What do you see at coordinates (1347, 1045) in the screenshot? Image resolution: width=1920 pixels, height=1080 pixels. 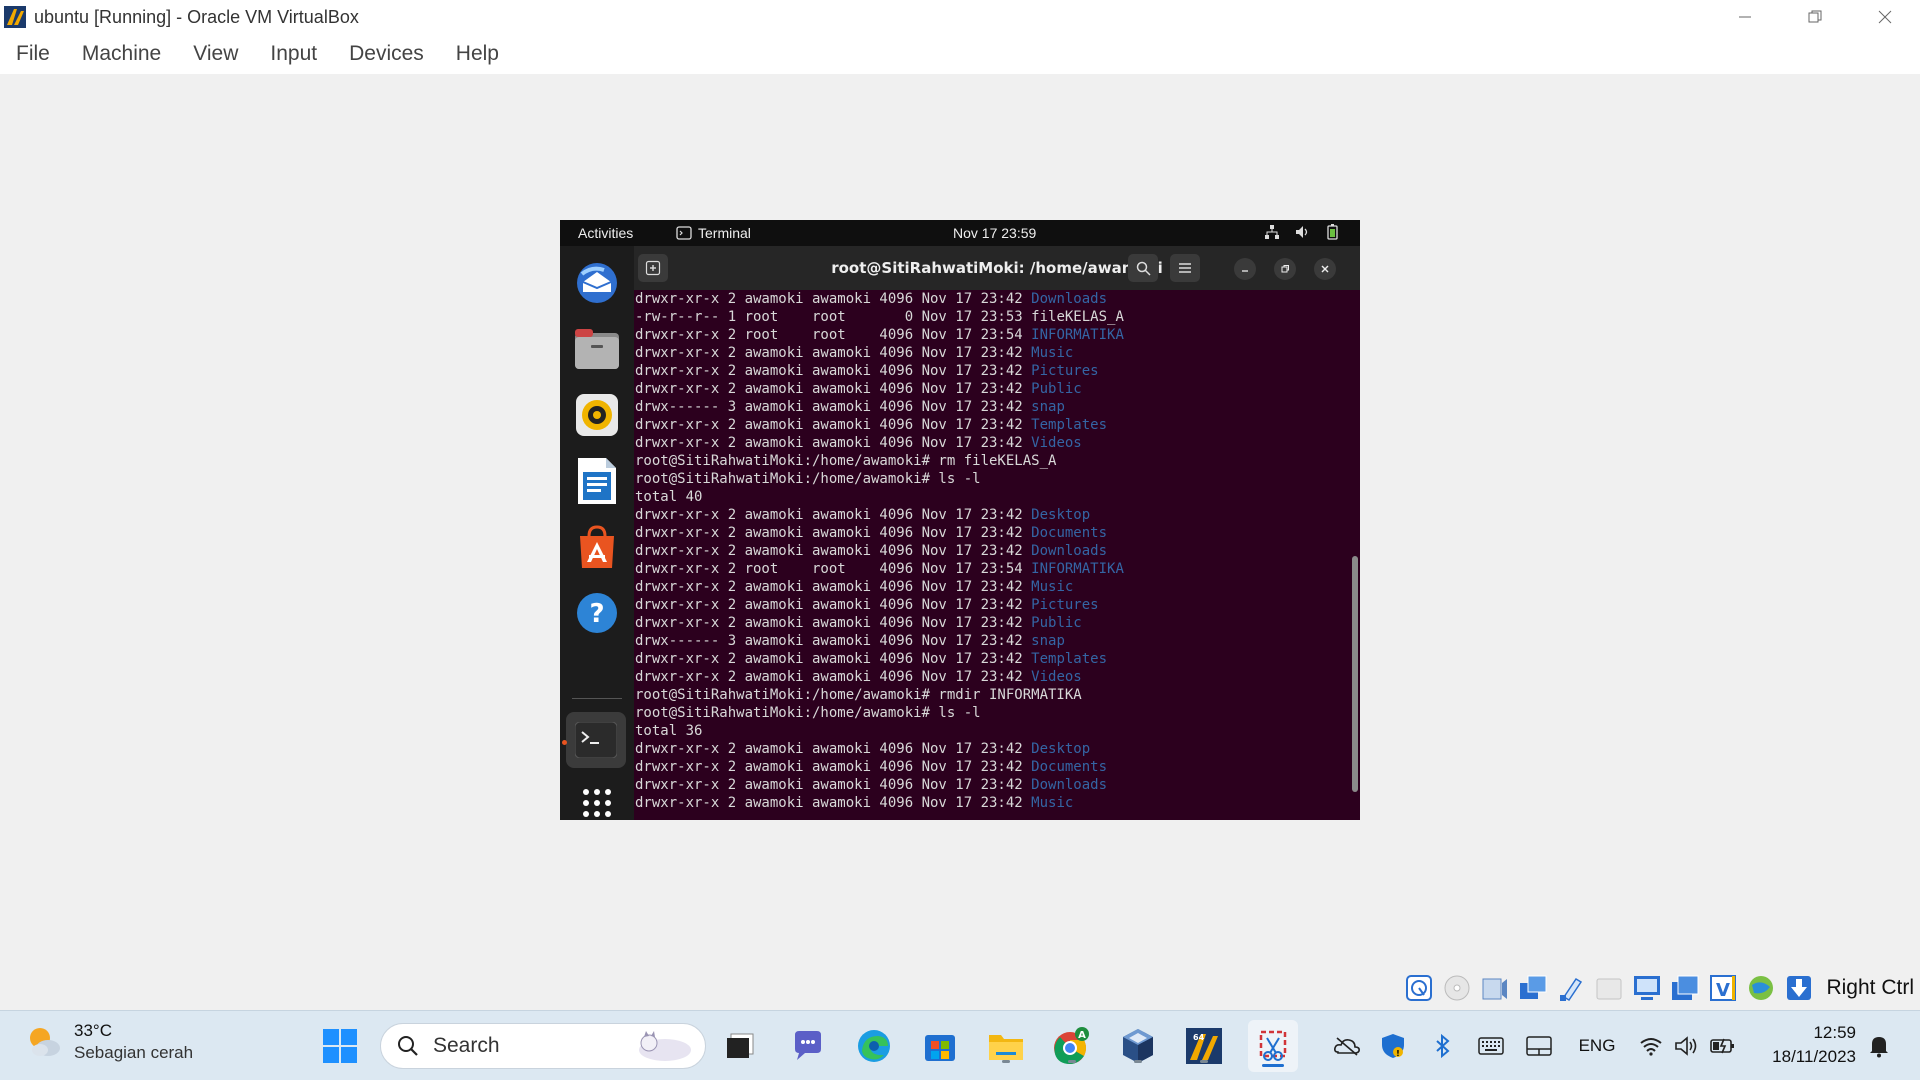 I see `onedrive-tray-icon` at bounding box center [1347, 1045].